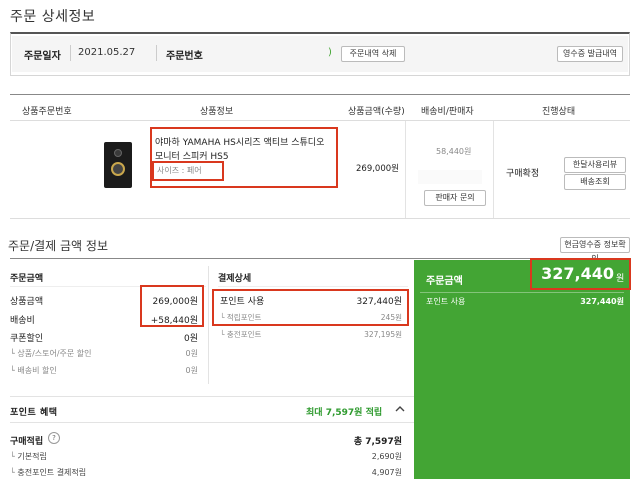  I want to click on accum-point-label: └ 적립포인트, so click(241, 317).